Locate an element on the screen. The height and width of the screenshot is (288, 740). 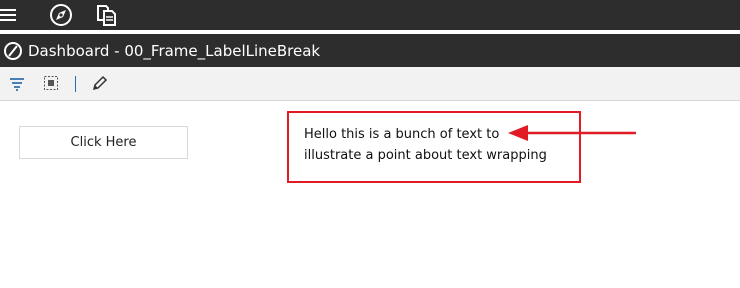
top-app-bar is located at coordinates (370, 15).